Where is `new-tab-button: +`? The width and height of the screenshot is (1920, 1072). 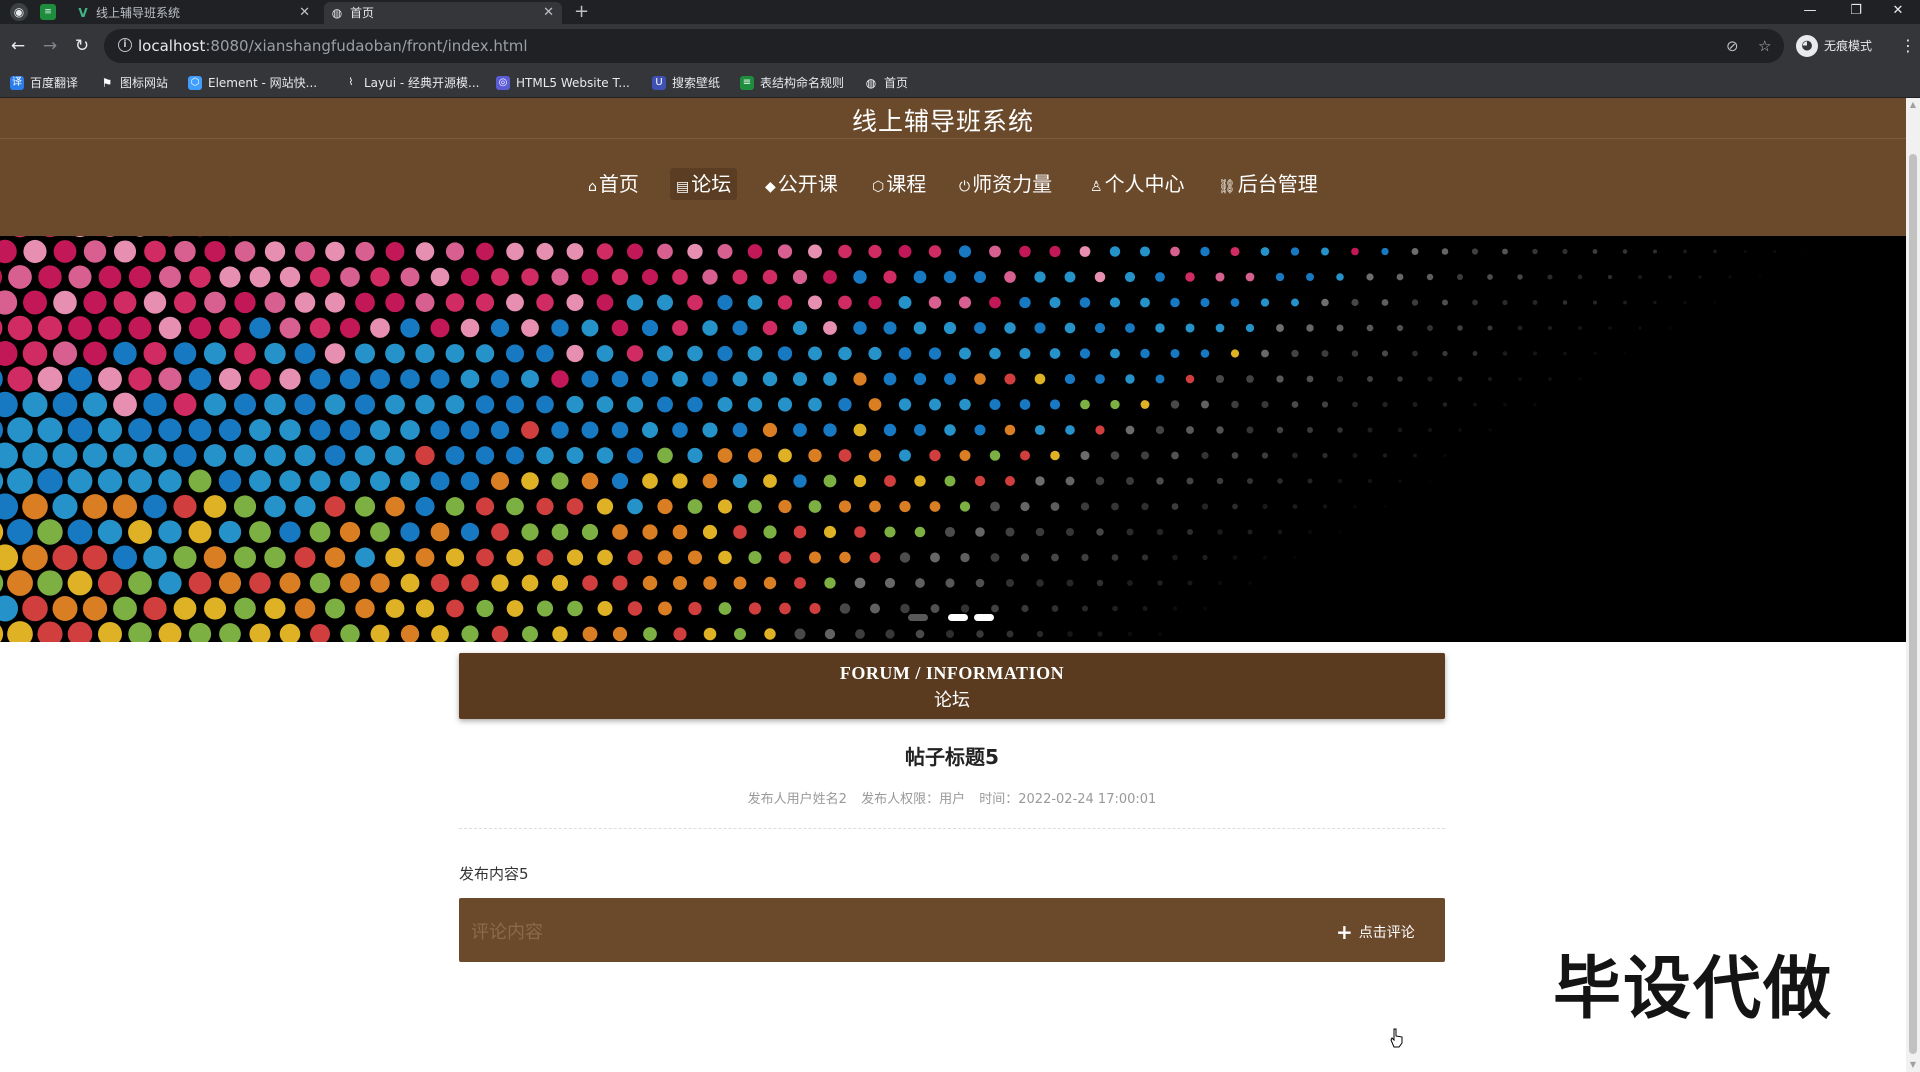 new-tab-button: + is located at coordinates (581, 12).